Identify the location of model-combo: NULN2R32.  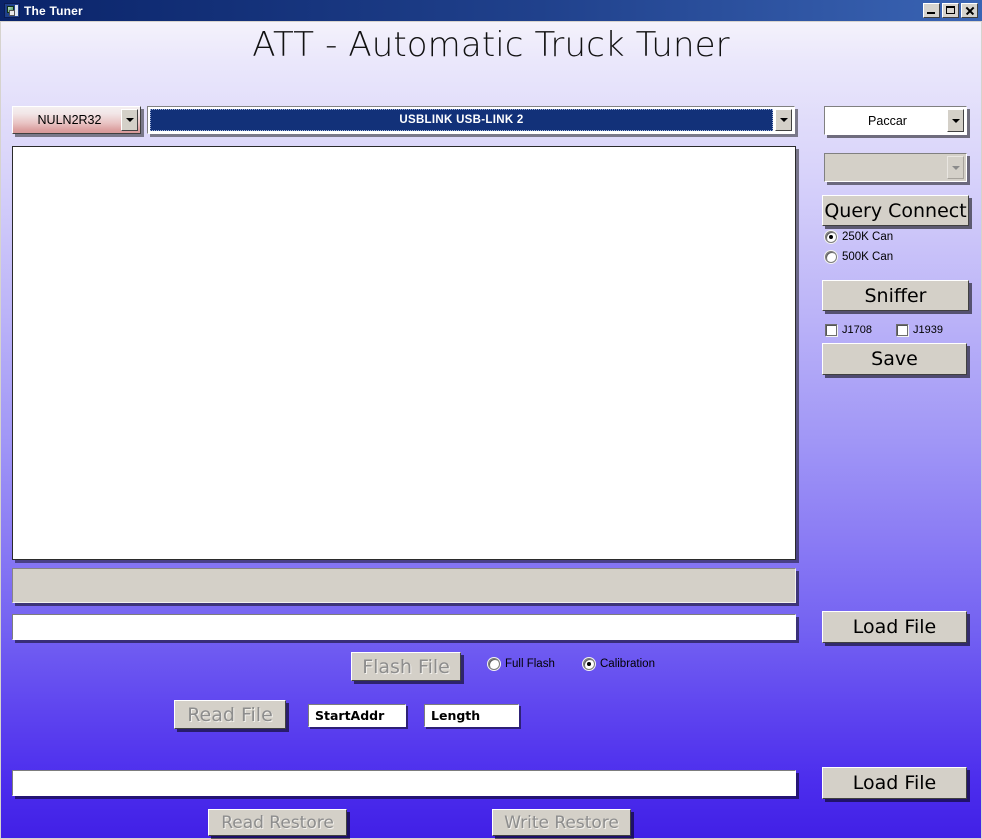
(76, 120).